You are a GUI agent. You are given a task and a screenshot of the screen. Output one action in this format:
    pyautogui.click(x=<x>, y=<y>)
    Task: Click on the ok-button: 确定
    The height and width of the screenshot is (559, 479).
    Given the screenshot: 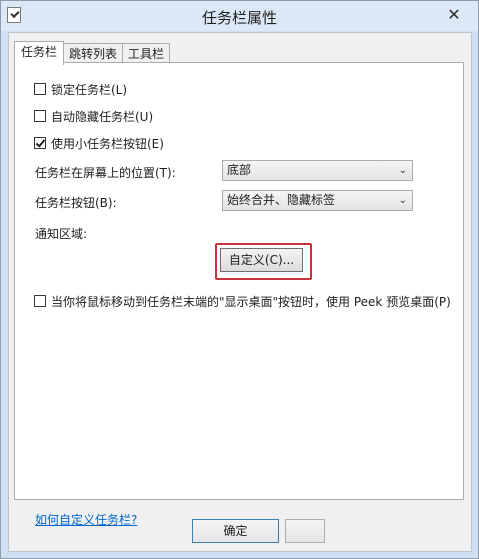 What is the action you would take?
    pyautogui.click(x=235, y=531)
    